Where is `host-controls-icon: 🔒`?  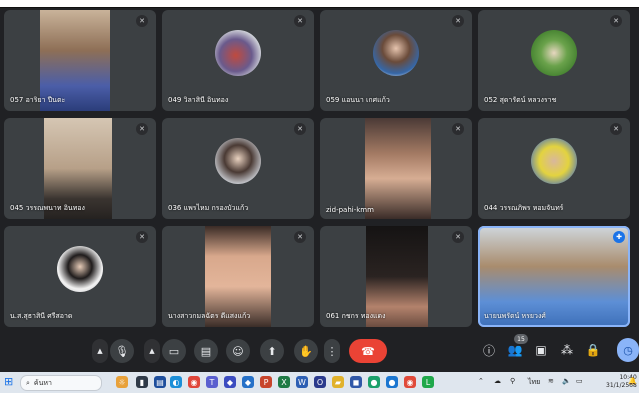 host-controls-icon: 🔒 is located at coordinates (593, 350).